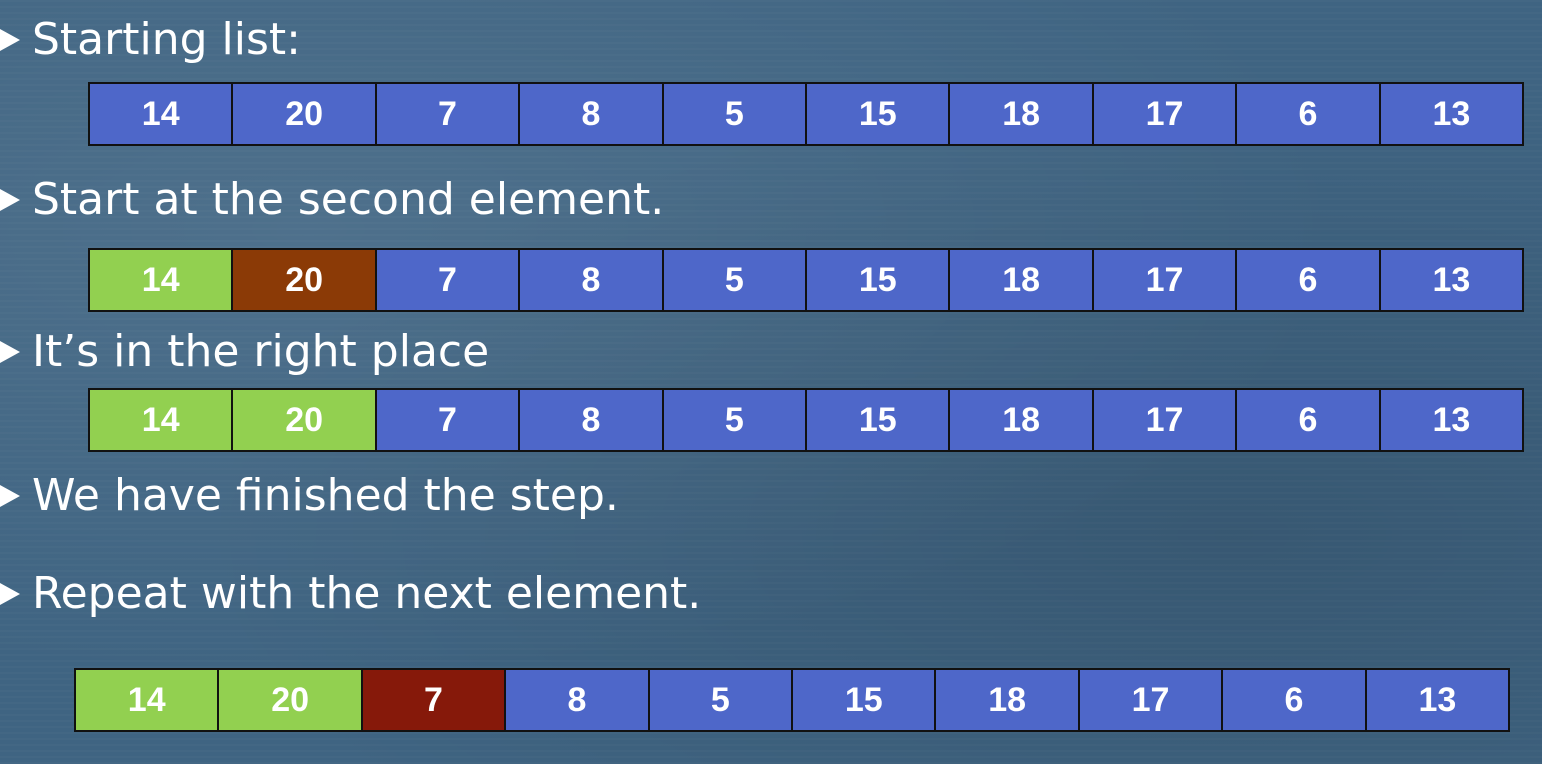  I want to click on bullet-text: It’s in the right place, so click(261, 351).